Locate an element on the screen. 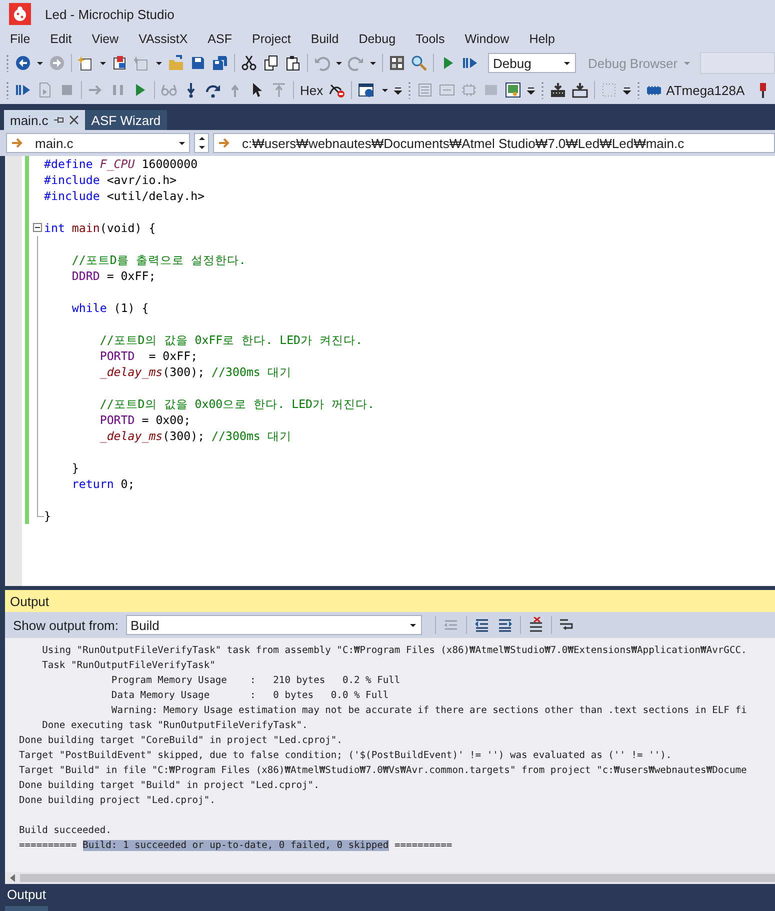 This screenshot has width=775, height=911. code-line: DDRD = 0xFF; is located at coordinates (113, 276).